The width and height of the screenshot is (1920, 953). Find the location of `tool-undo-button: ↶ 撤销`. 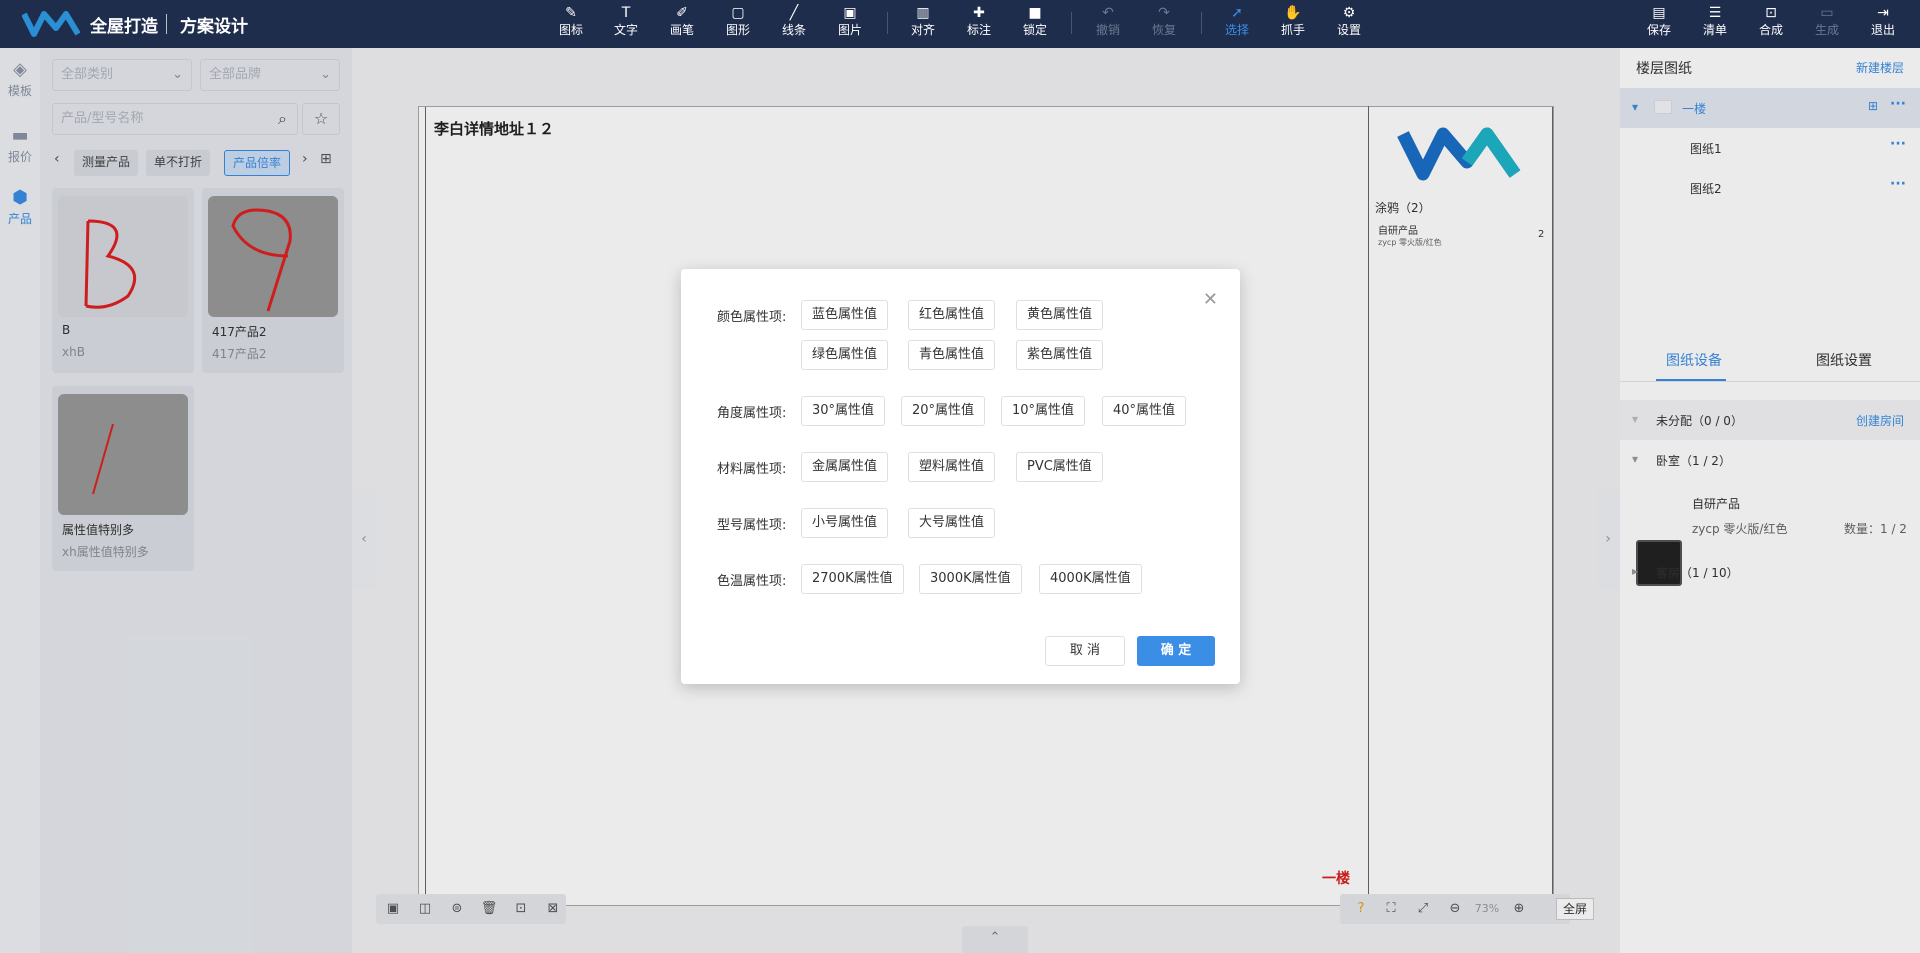

tool-undo-button: ↶ 撤销 is located at coordinates (1108, 24).